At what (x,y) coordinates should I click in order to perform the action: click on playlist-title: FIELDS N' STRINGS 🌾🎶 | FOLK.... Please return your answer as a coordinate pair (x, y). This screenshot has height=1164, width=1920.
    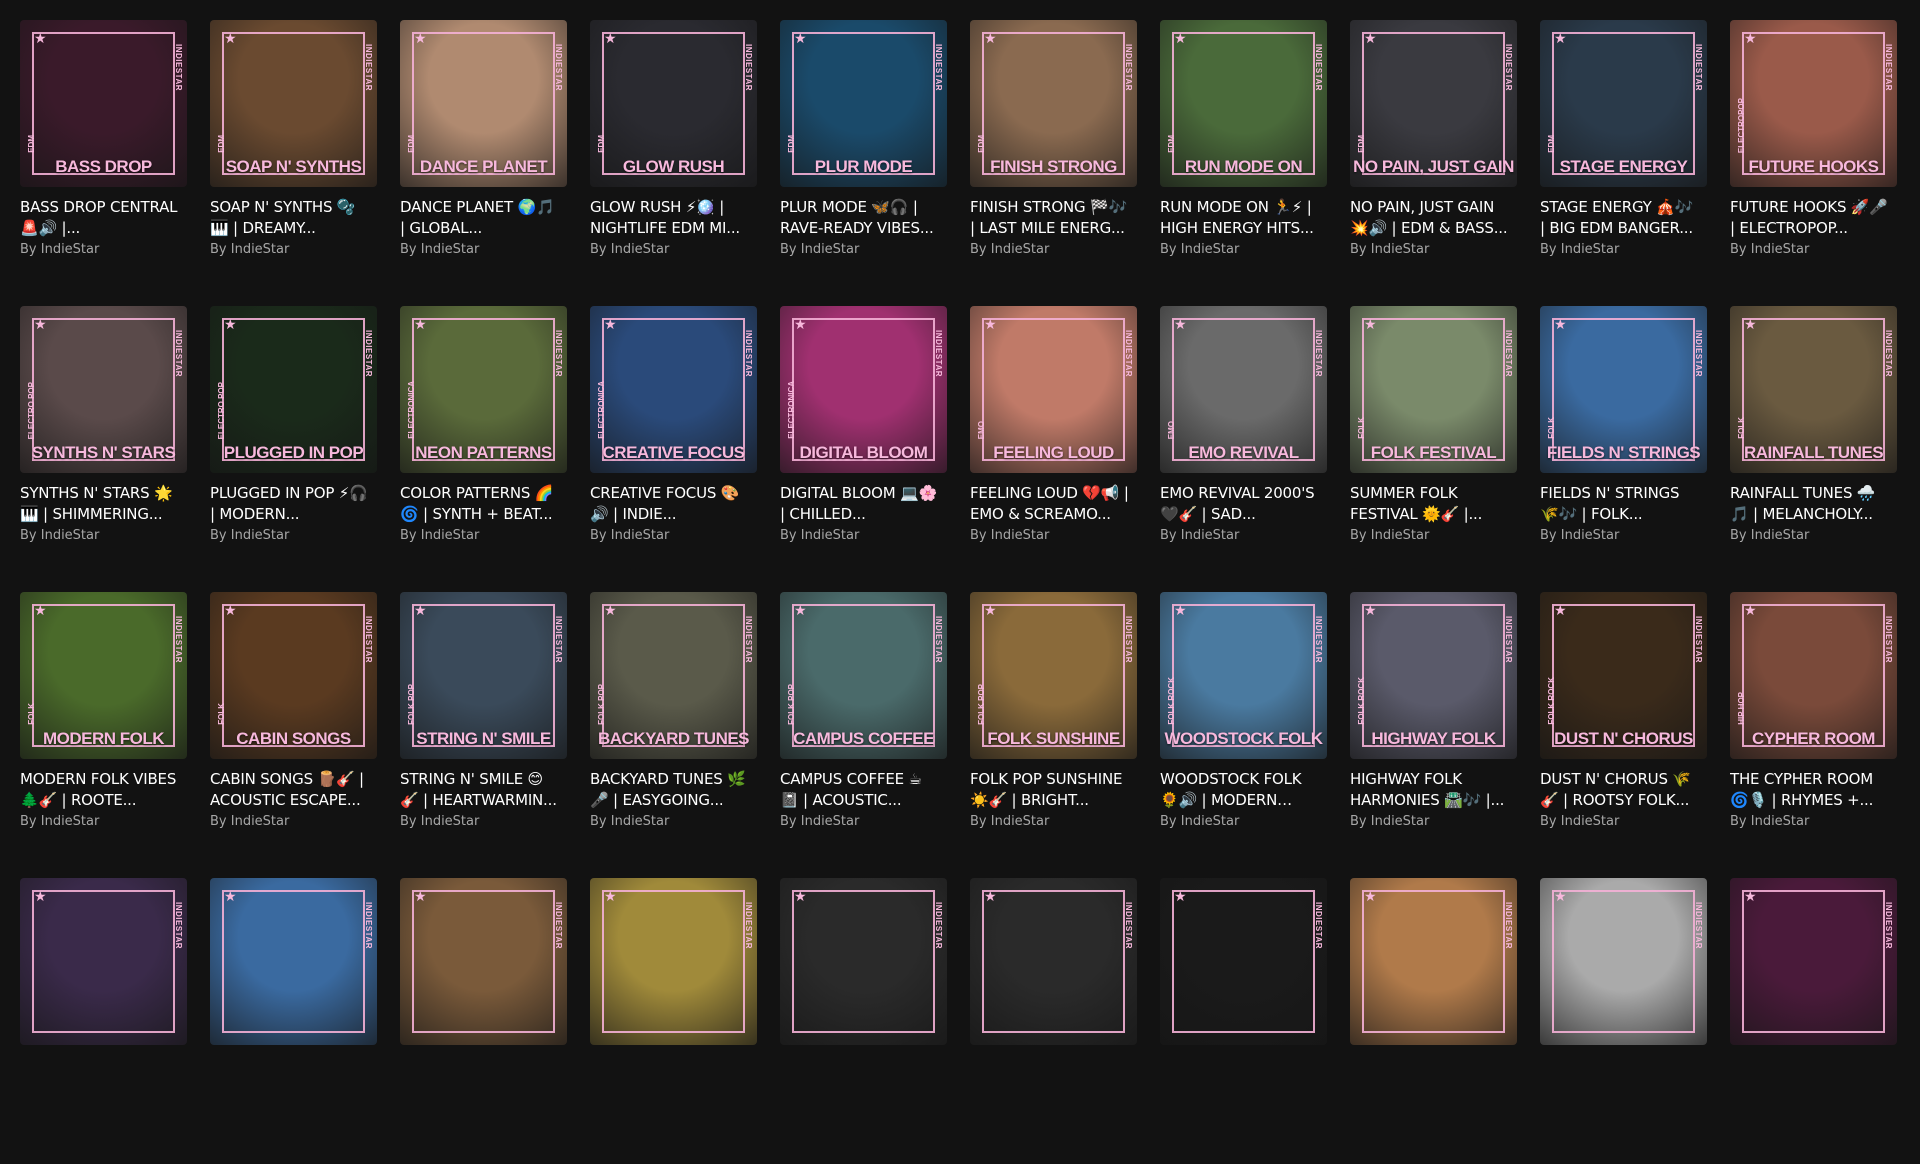
    Looking at the image, I should click on (1620, 504).